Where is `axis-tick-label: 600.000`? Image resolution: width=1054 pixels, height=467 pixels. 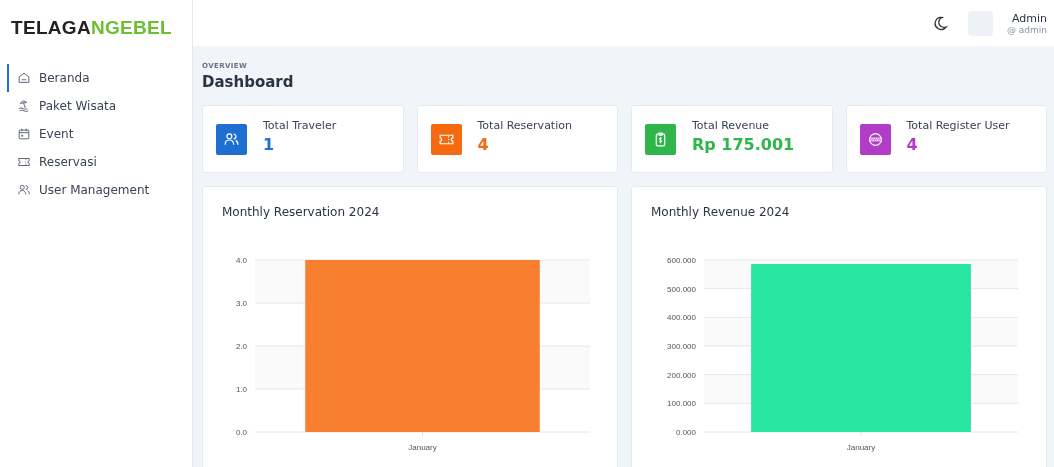
axis-tick-label: 600.000 is located at coordinates (681, 260).